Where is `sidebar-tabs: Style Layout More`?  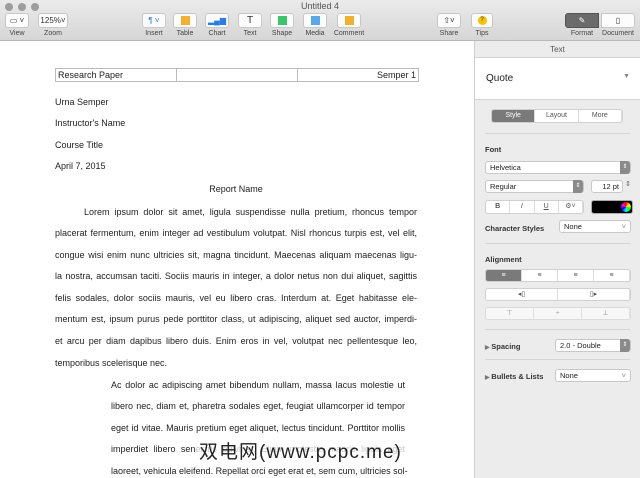
sidebar-tabs: Style Layout More is located at coordinates (557, 116).